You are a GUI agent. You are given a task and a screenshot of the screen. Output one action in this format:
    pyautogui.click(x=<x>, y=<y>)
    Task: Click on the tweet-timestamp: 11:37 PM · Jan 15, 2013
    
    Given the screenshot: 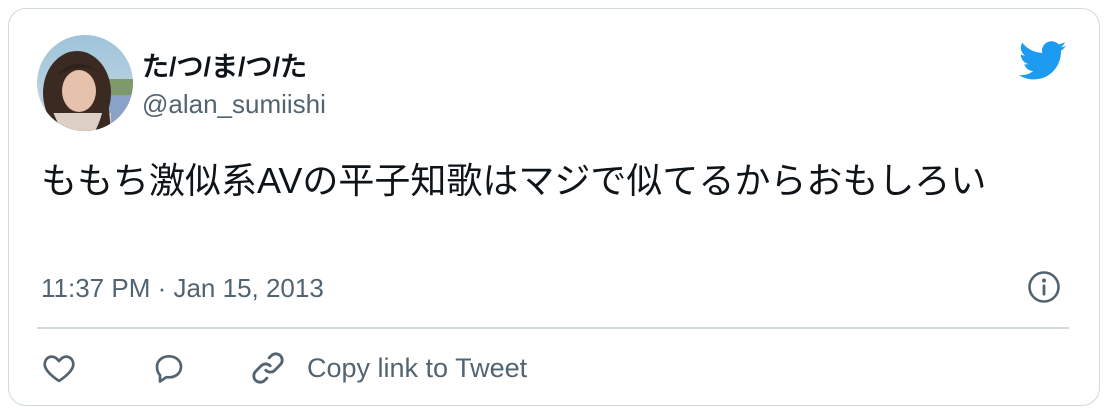 What is the action you would take?
    pyautogui.click(x=182, y=288)
    